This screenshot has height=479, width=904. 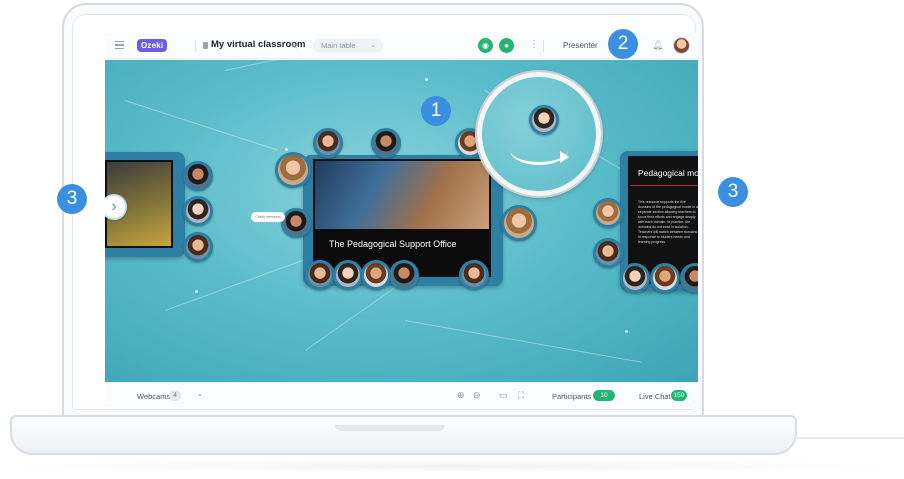 What do you see at coordinates (402, 195) in the screenshot?
I see `shared-video` at bounding box center [402, 195].